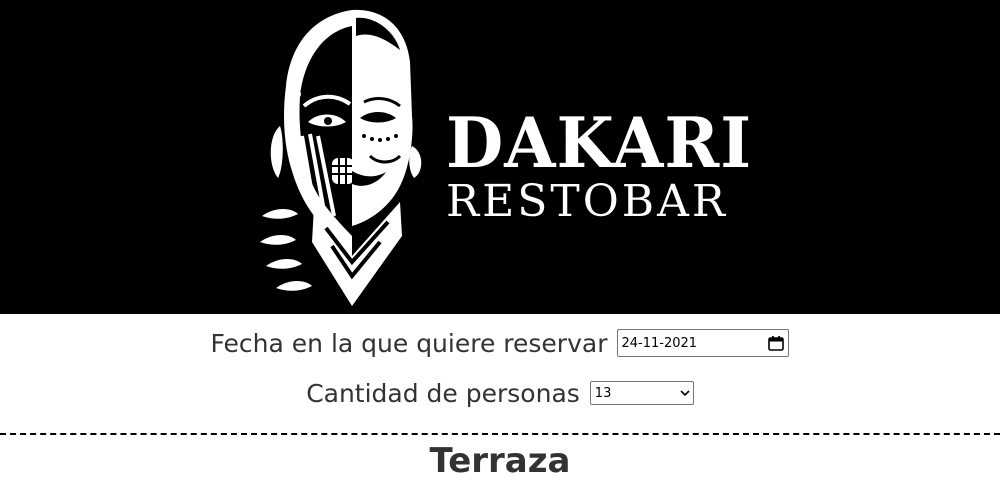 The height and width of the screenshot is (500, 1000). What do you see at coordinates (703, 343) in the screenshot?
I see `date-input: 24-11-2021` at bounding box center [703, 343].